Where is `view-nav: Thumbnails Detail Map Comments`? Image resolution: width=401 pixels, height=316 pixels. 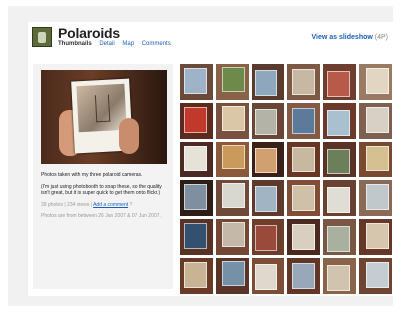 view-nav: Thumbnails Detail Map Comments is located at coordinates (117, 44).